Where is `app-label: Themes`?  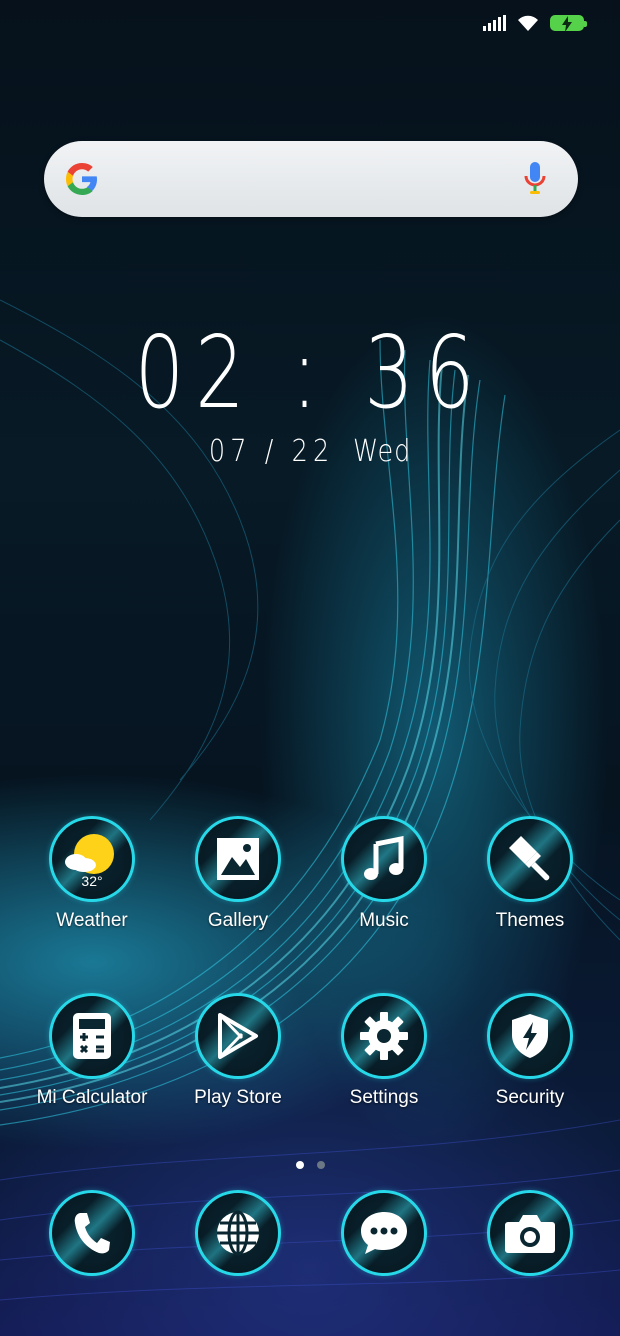
app-label: Themes is located at coordinates (530, 920).